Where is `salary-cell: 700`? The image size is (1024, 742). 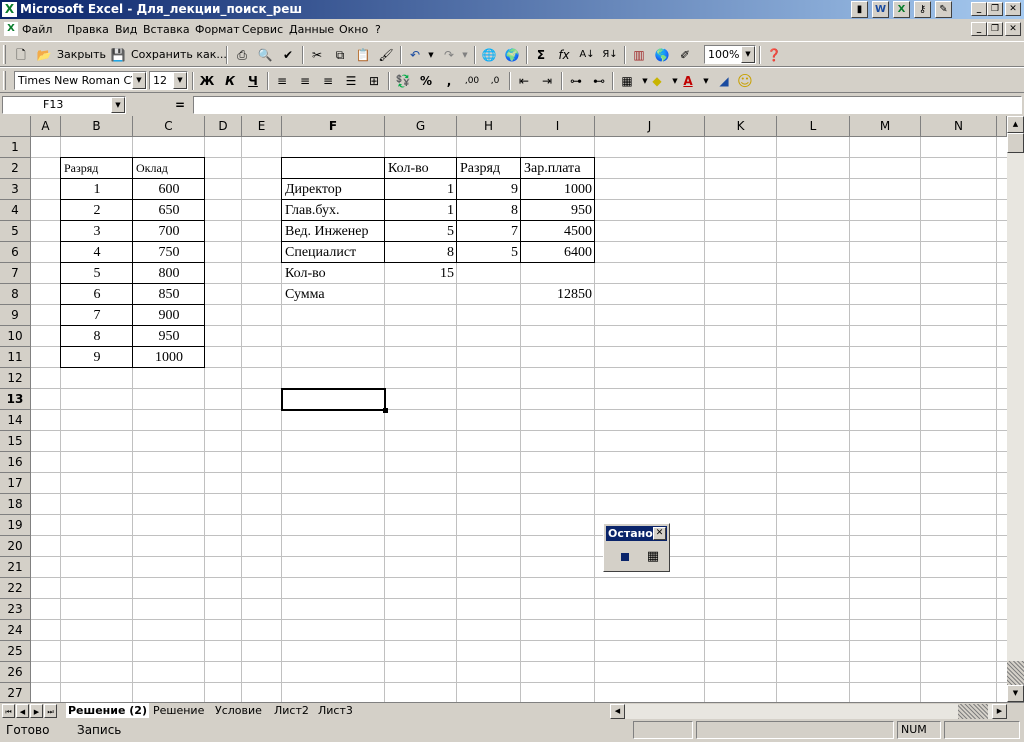 salary-cell: 700 is located at coordinates (169, 231).